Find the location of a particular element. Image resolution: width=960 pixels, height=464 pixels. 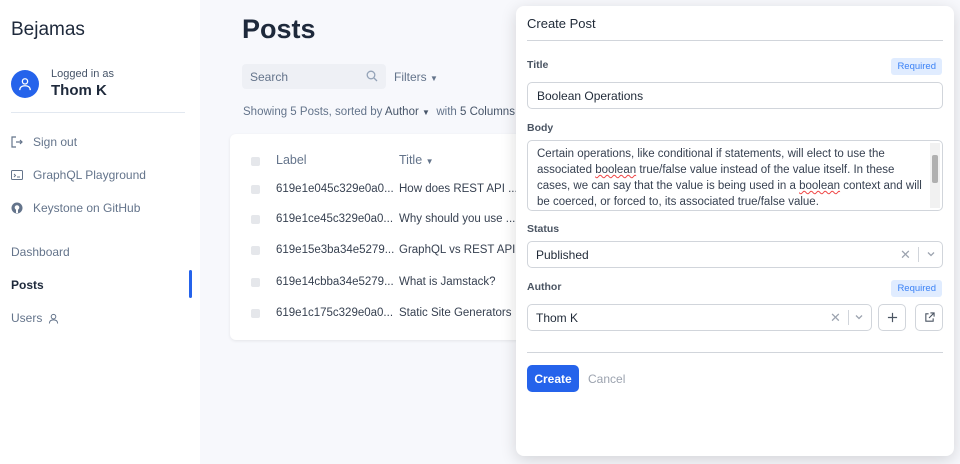

filters-button: Filters ▼ is located at coordinates (416, 77).